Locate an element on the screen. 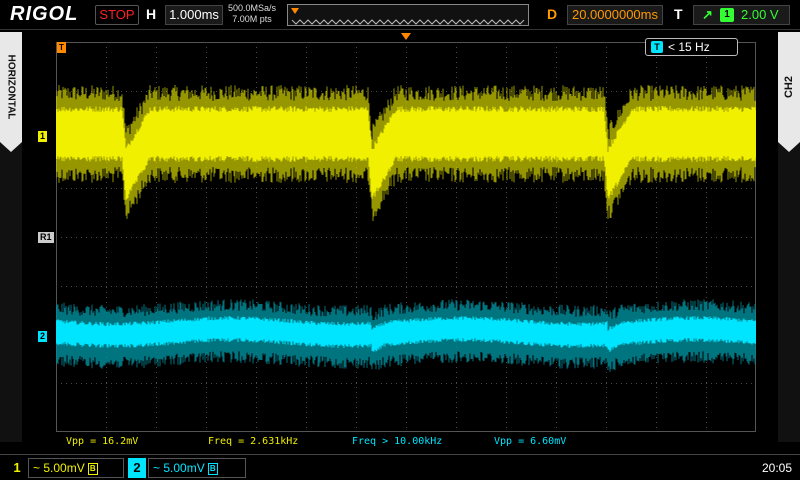 The image size is (800, 480). ch2-number: 2 is located at coordinates (137, 468).